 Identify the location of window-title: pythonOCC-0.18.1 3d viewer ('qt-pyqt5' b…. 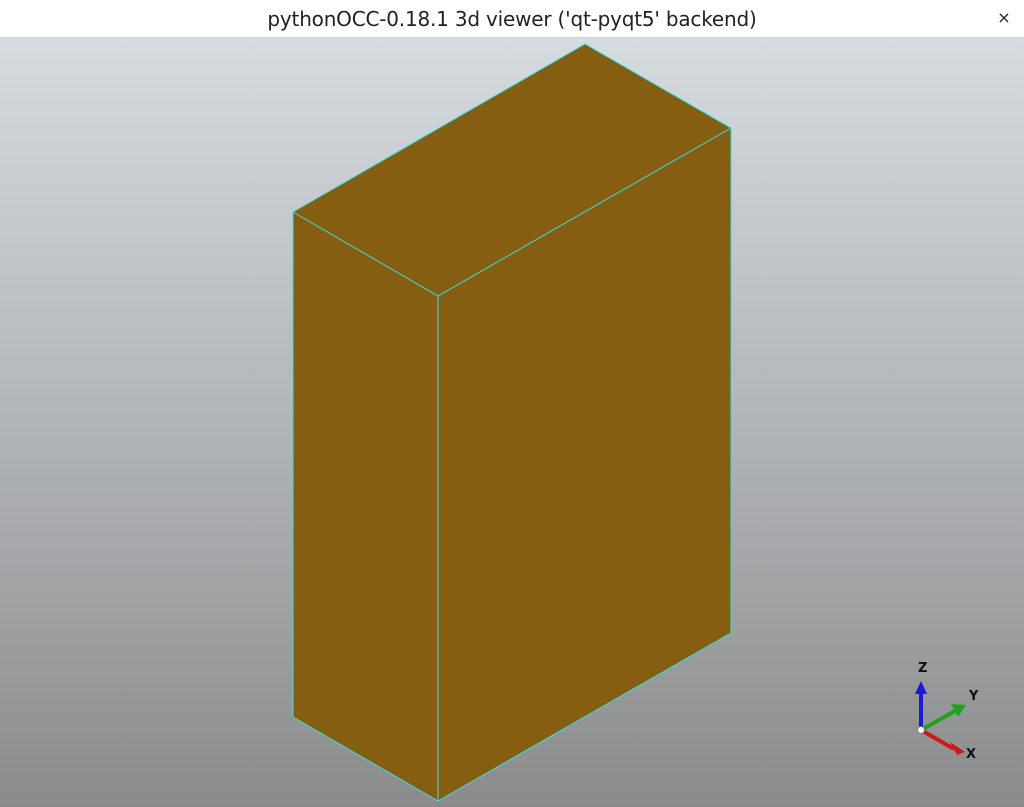
(512, 19).